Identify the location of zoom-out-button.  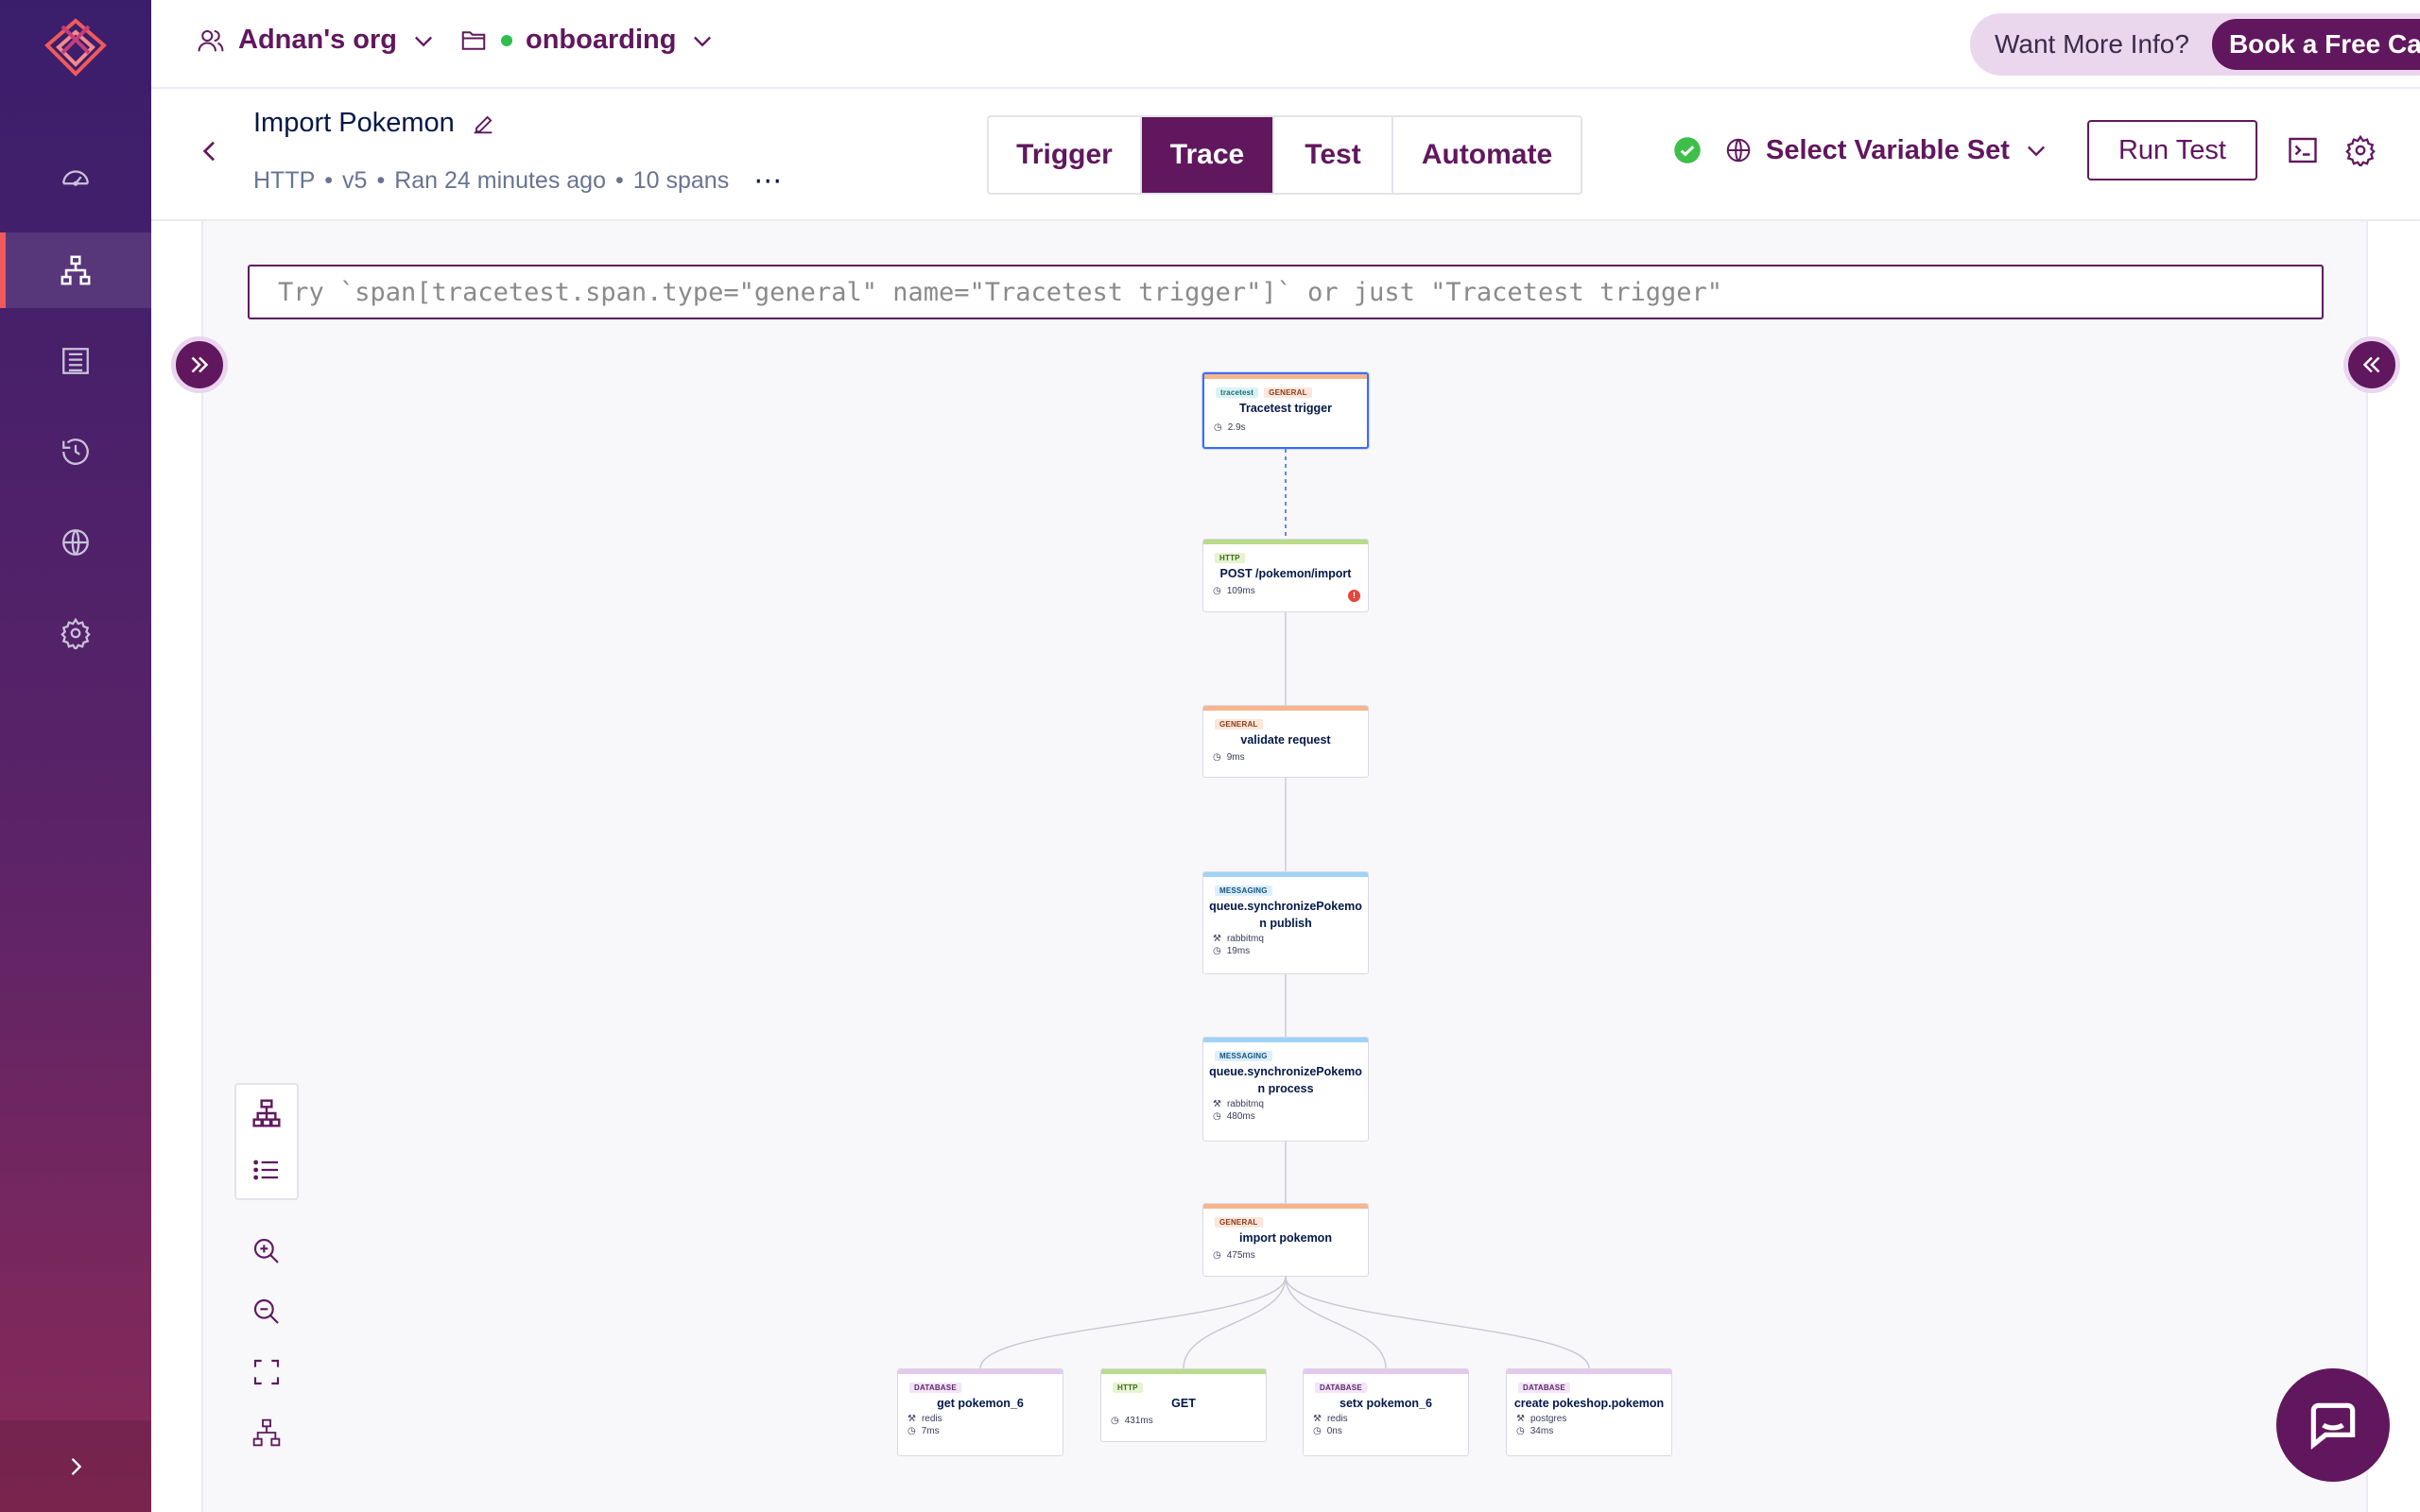
(266, 1311).